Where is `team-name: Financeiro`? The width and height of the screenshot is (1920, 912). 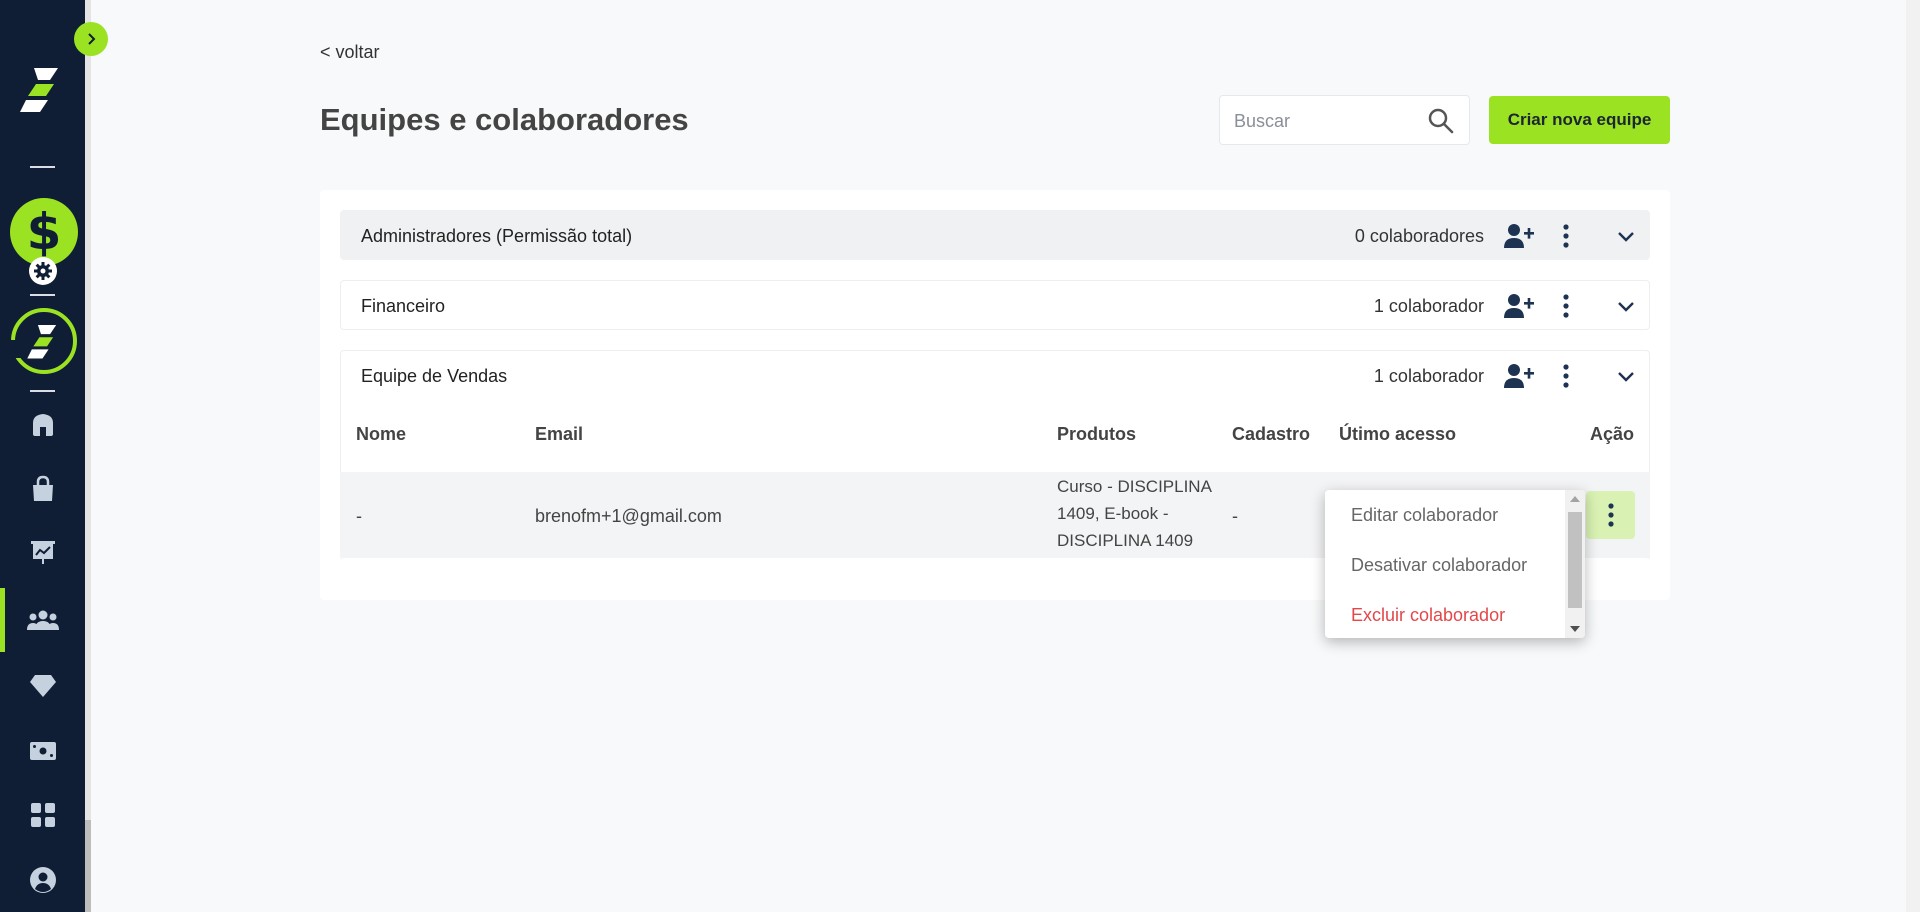
team-name: Financeiro is located at coordinates (403, 306).